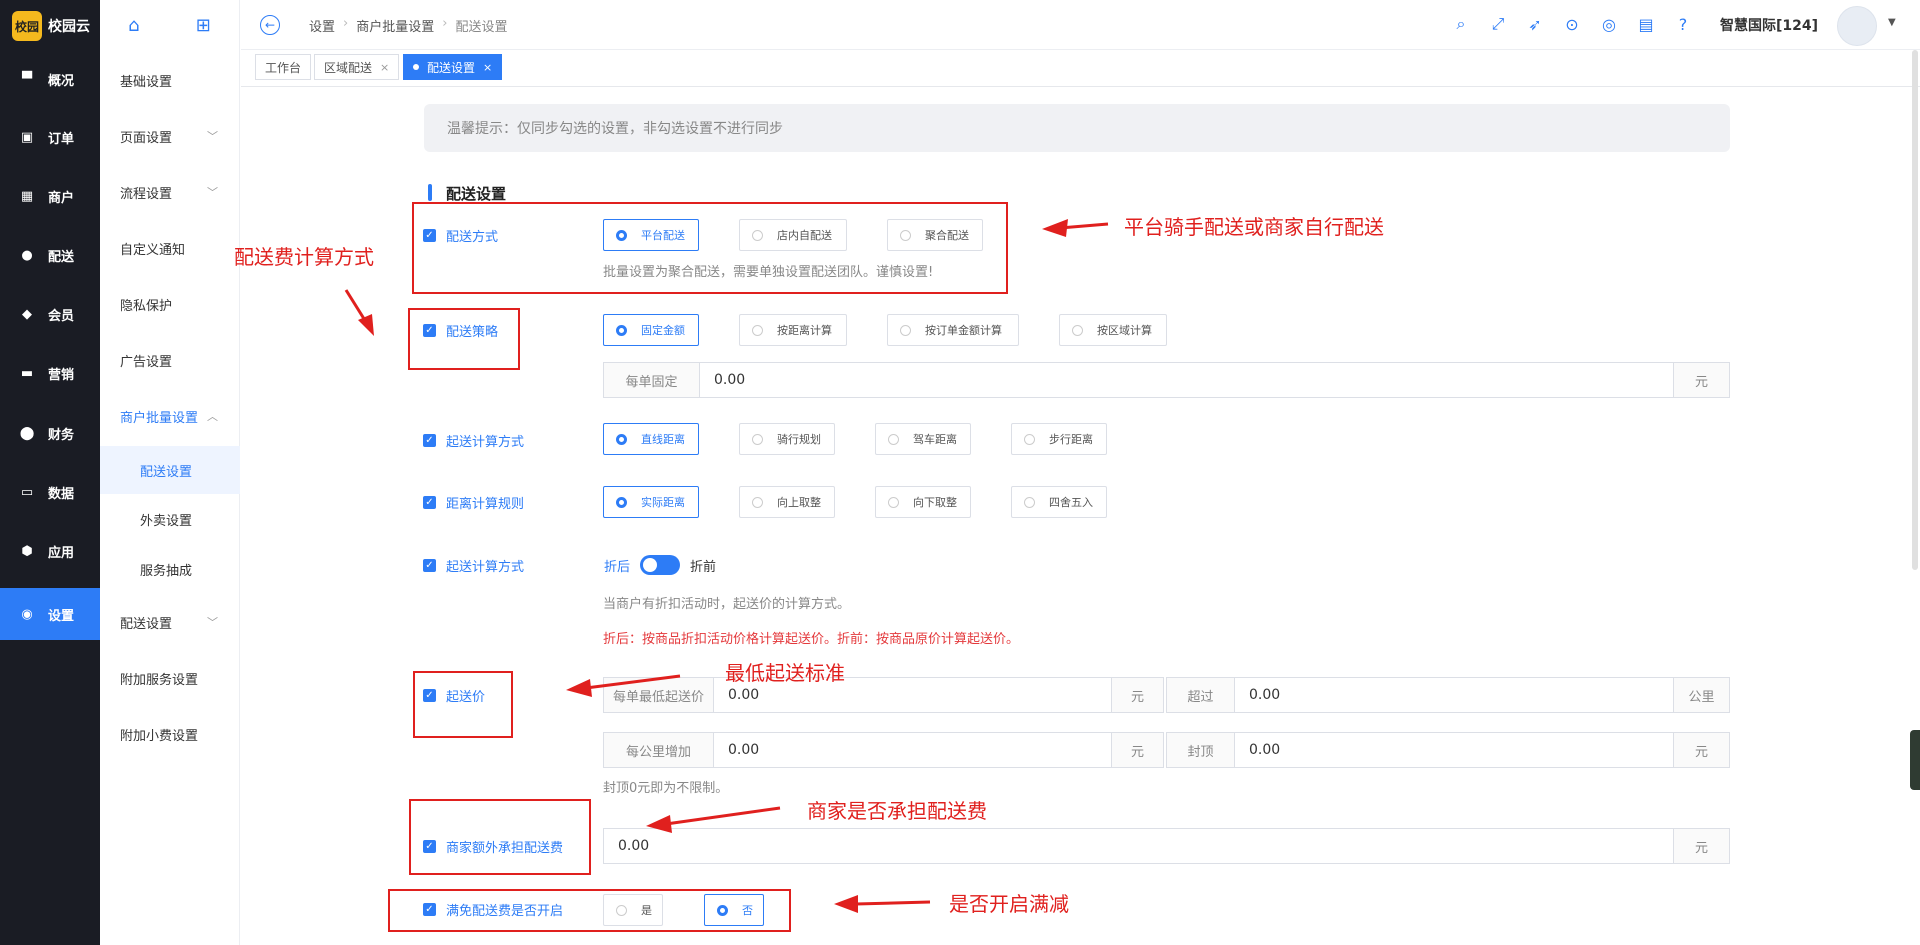 The height and width of the screenshot is (945, 1920). Describe the element at coordinates (923, 502) in the screenshot. I see `option-floor: 向下取整` at that location.